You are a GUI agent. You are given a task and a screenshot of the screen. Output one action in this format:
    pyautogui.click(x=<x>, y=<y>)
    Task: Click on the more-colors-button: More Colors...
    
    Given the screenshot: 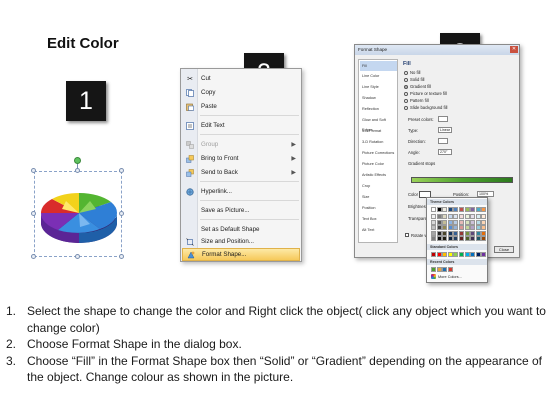 What is the action you would take?
    pyautogui.click(x=446, y=276)
    